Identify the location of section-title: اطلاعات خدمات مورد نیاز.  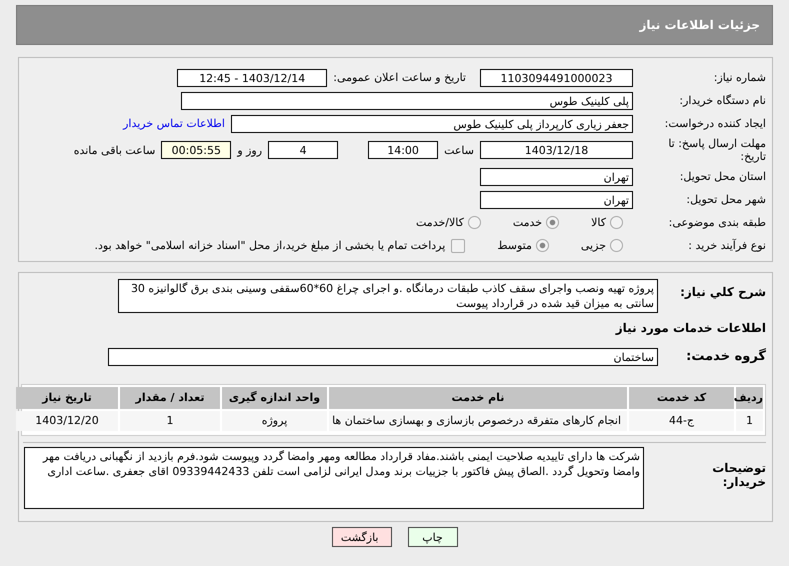
(690, 328).